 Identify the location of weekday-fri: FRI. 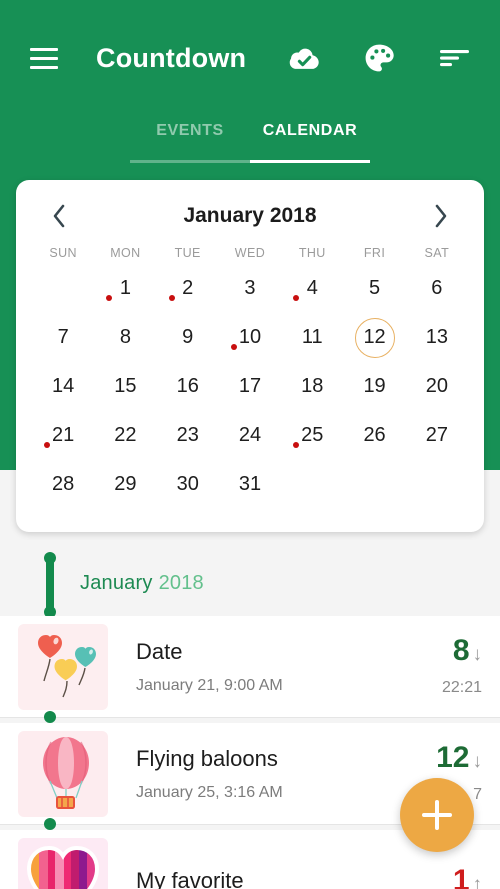
(374, 253).